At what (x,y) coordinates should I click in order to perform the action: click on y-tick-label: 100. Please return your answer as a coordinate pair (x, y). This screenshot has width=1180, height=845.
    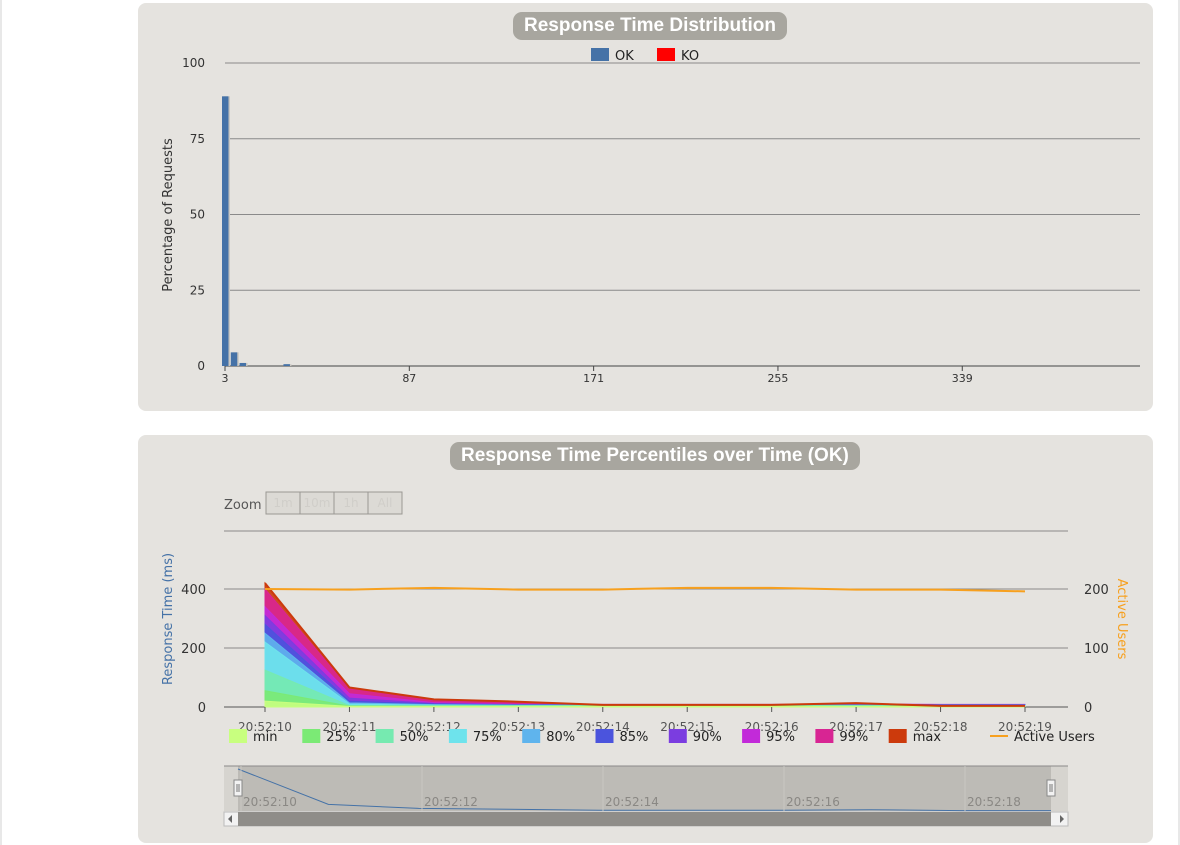
    Looking at the image, I should click on (193, 63).